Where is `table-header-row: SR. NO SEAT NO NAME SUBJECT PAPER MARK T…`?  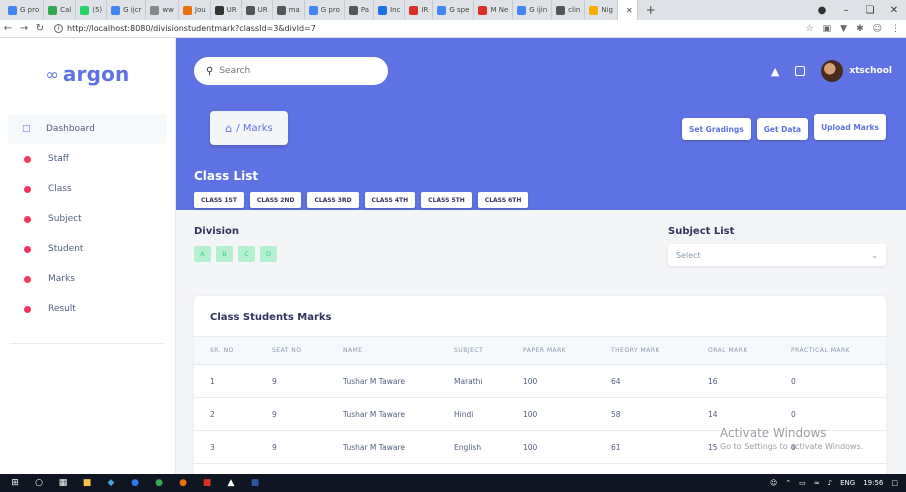
table-header-row: SR. NO SEAT NO NAME SUBJECT PAPER MARK T… is located at coordinates (540, 350).